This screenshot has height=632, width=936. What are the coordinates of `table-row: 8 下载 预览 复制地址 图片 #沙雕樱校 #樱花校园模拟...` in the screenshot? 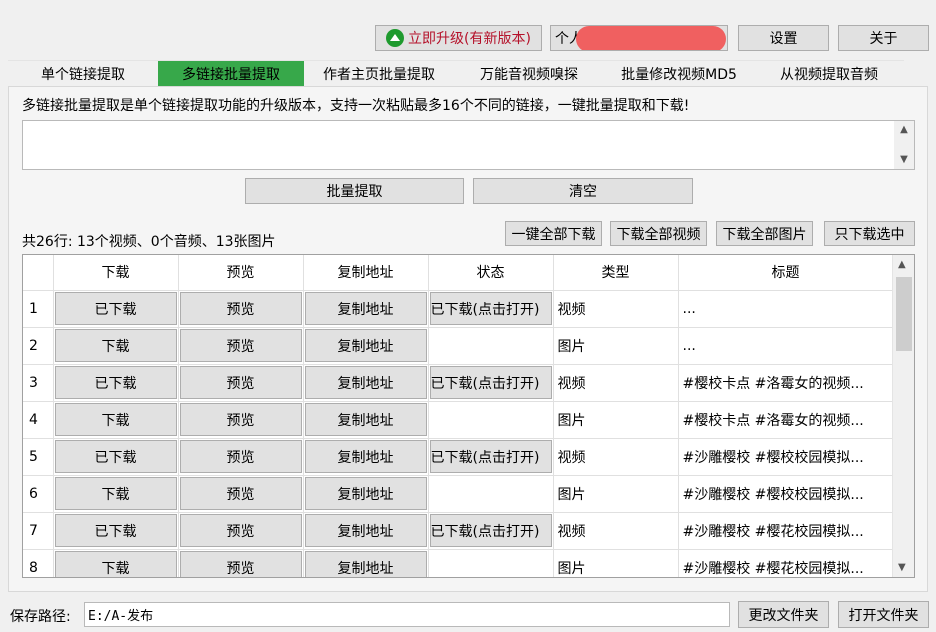 It's located at (458, 563).